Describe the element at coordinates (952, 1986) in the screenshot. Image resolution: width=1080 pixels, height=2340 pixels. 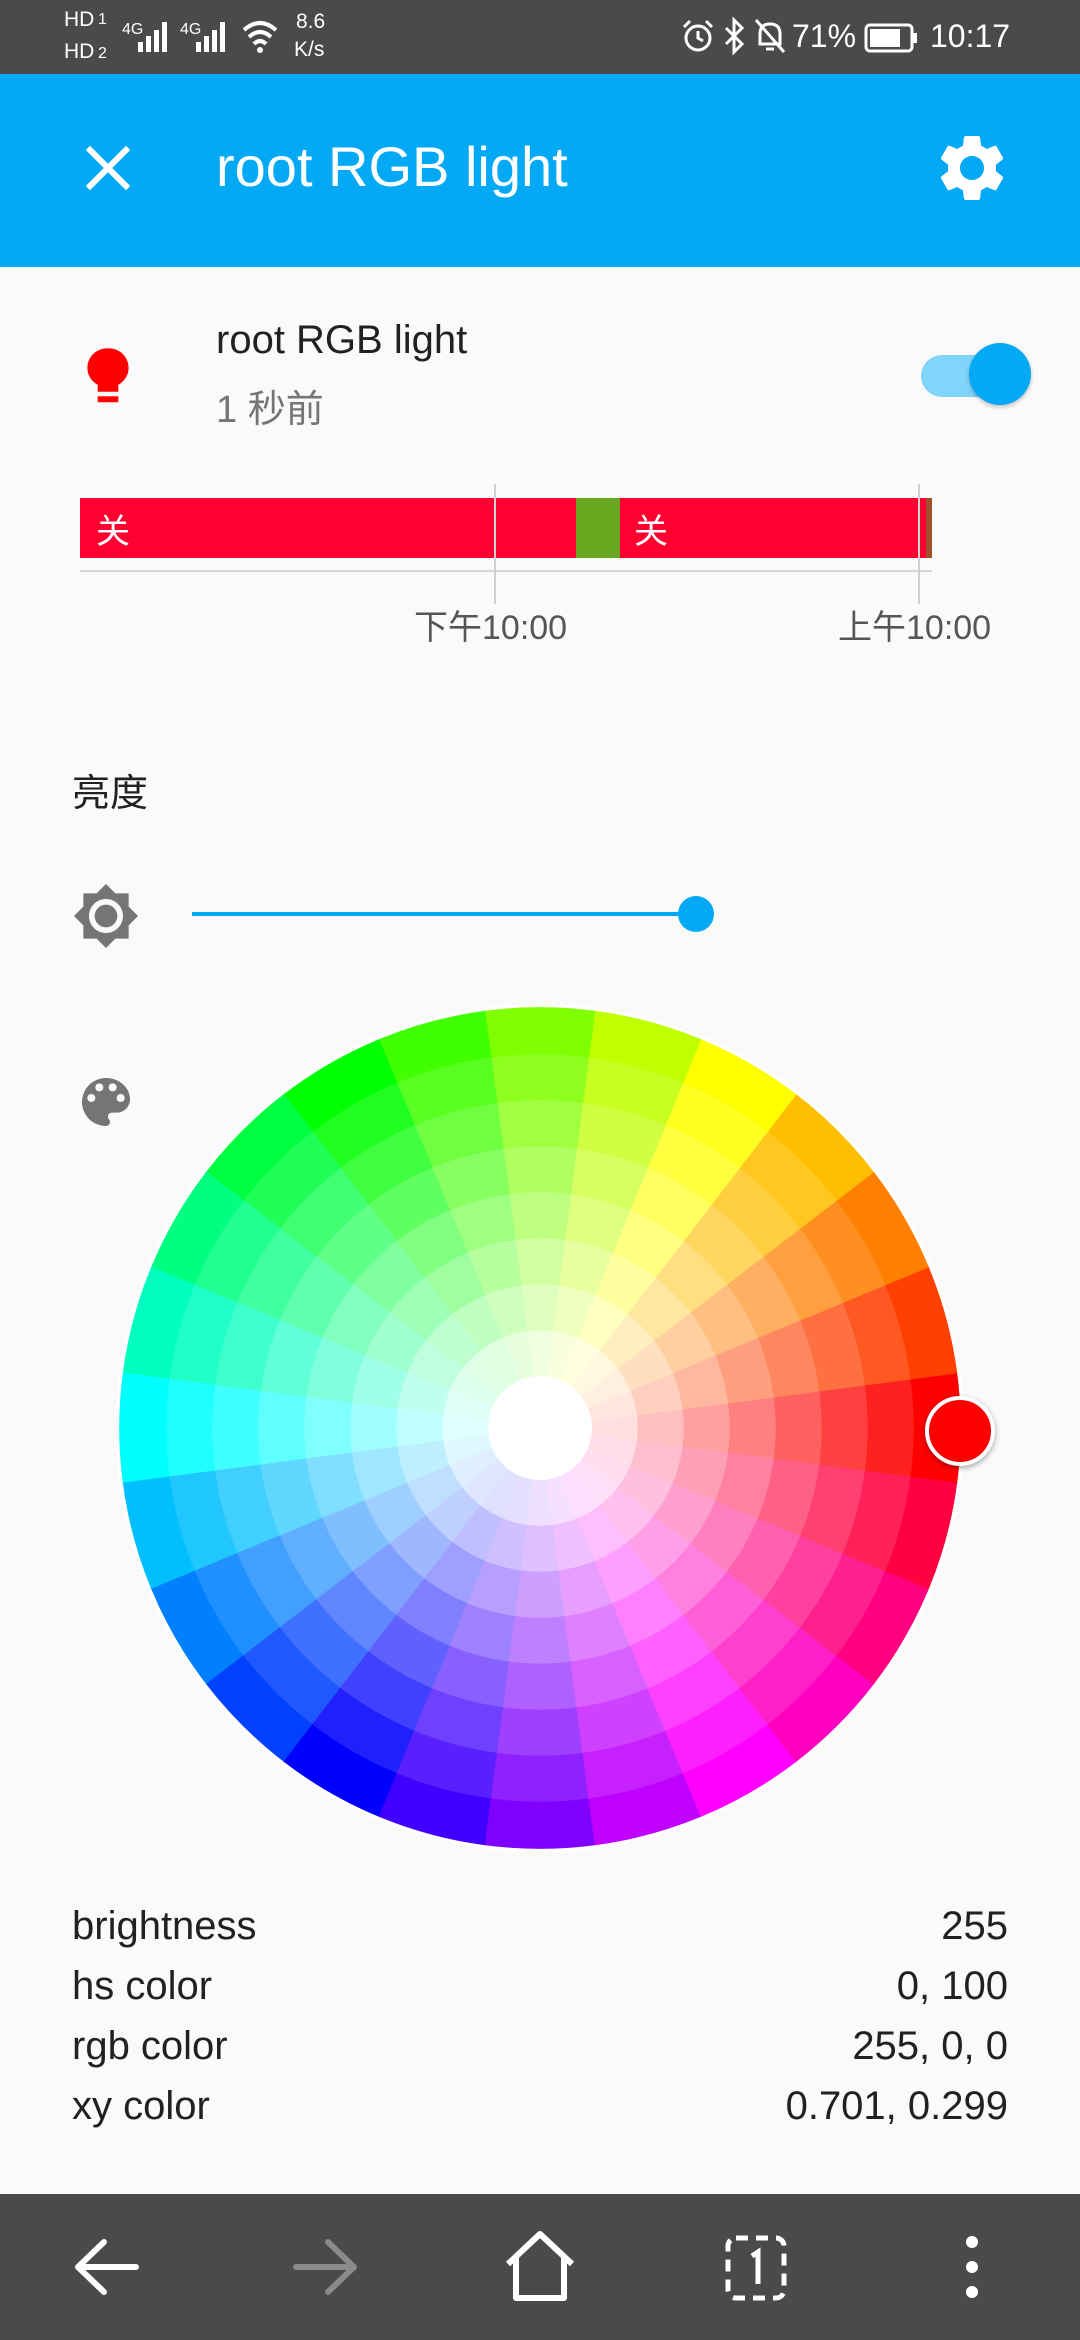
I see `attribute-value: 0, 100` at that location.